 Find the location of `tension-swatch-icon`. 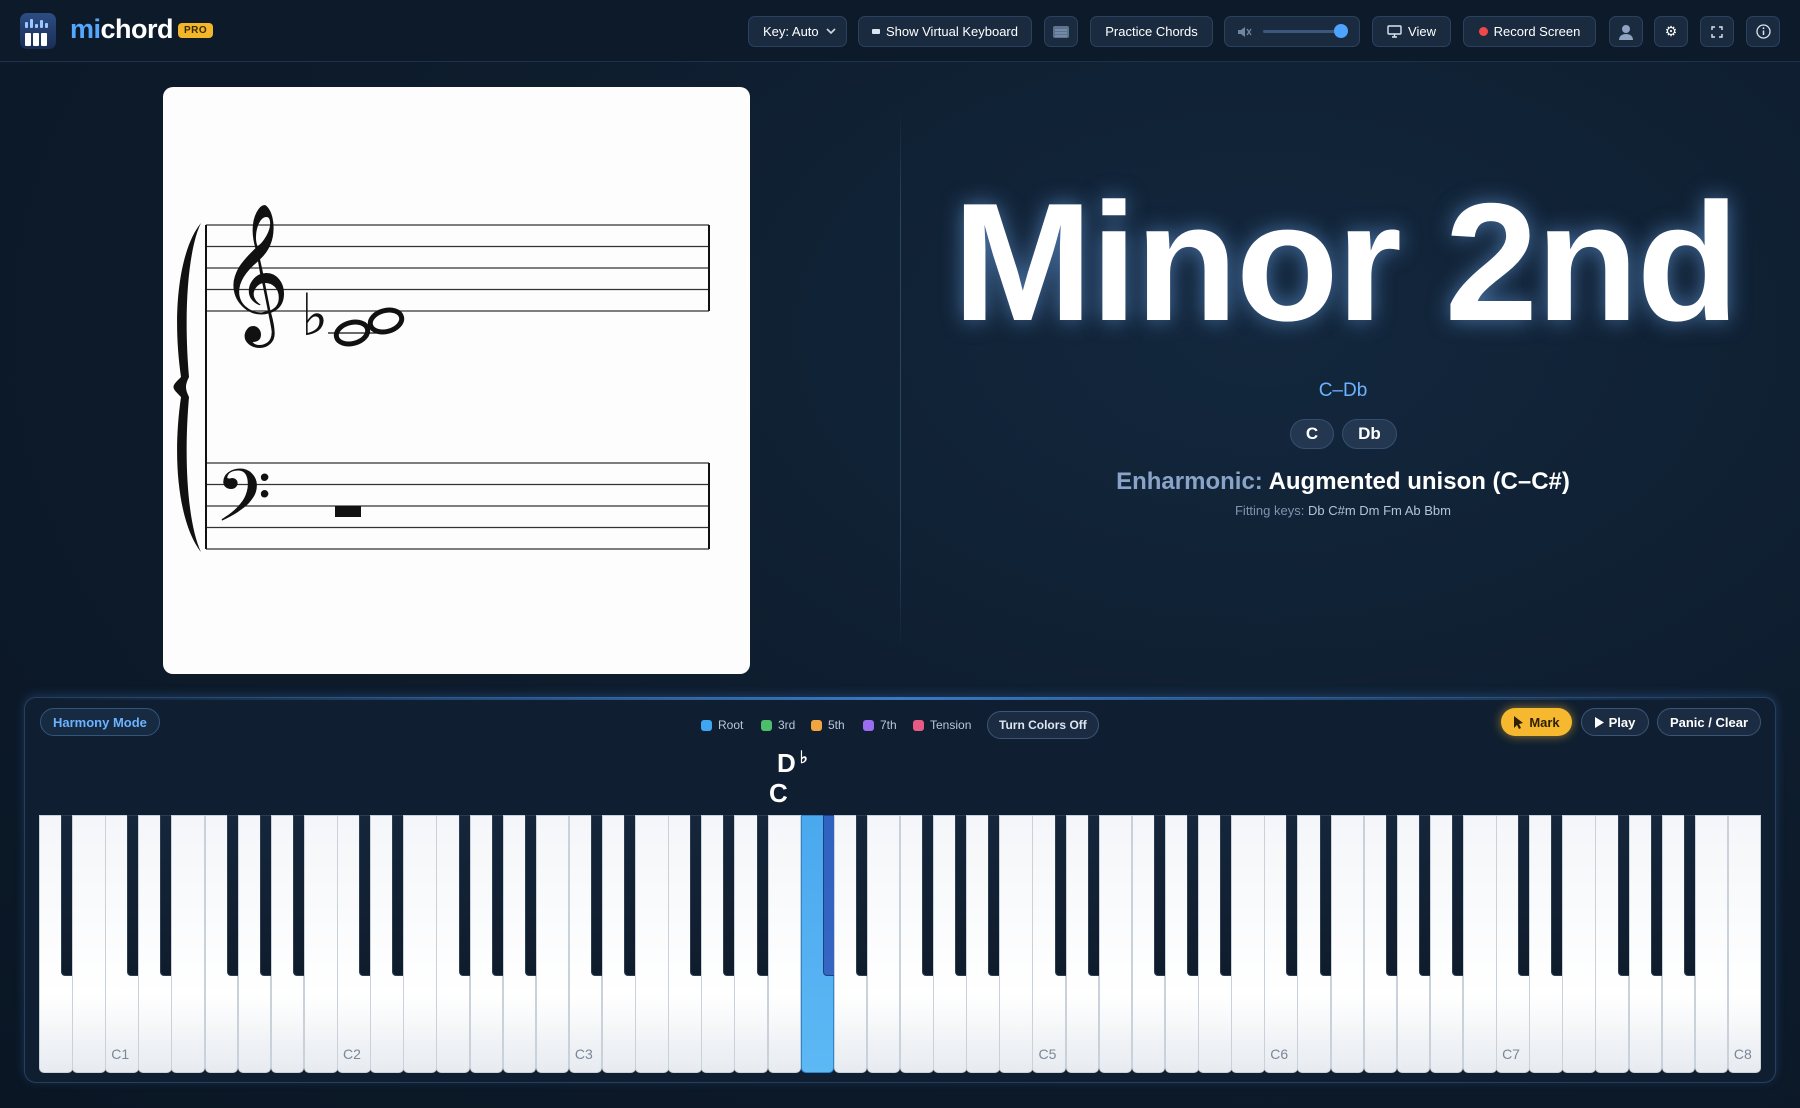

tension-swatch-icon is located at coordinates (918, 725).